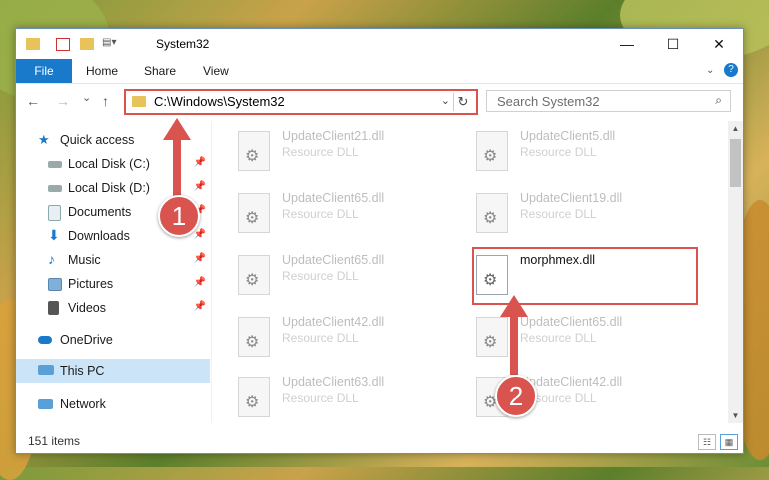 This screenshot has width=769, height=480. Describe the element at coordinates (379, 442) in the screenshot. I see `status-bar: 151 items ☷ ▦` at that location.